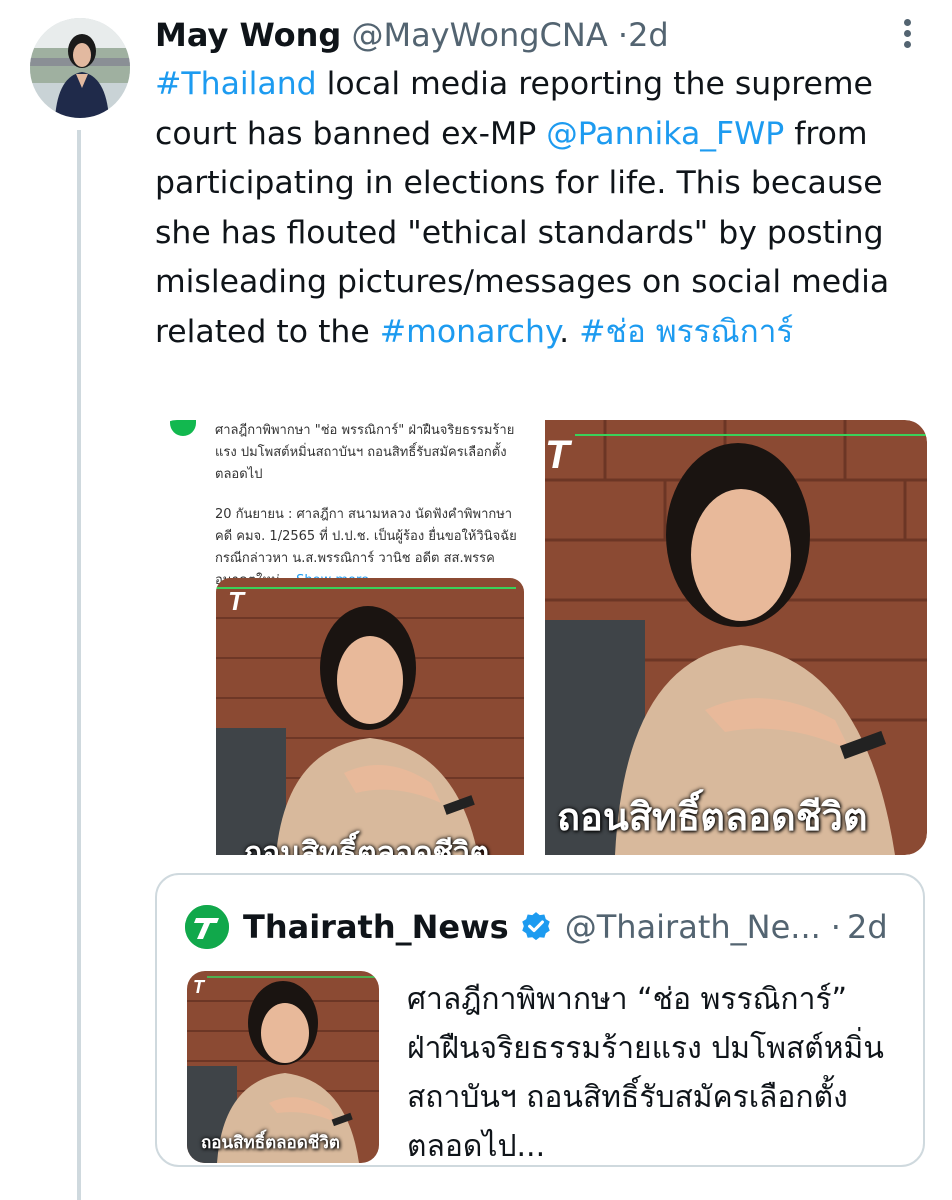 This screenshot has width=952, height=1200. Describe the element at coordinates (665, 134) in the screenshot. I see `mention-pannika: @Pannika_FWP` at that location.